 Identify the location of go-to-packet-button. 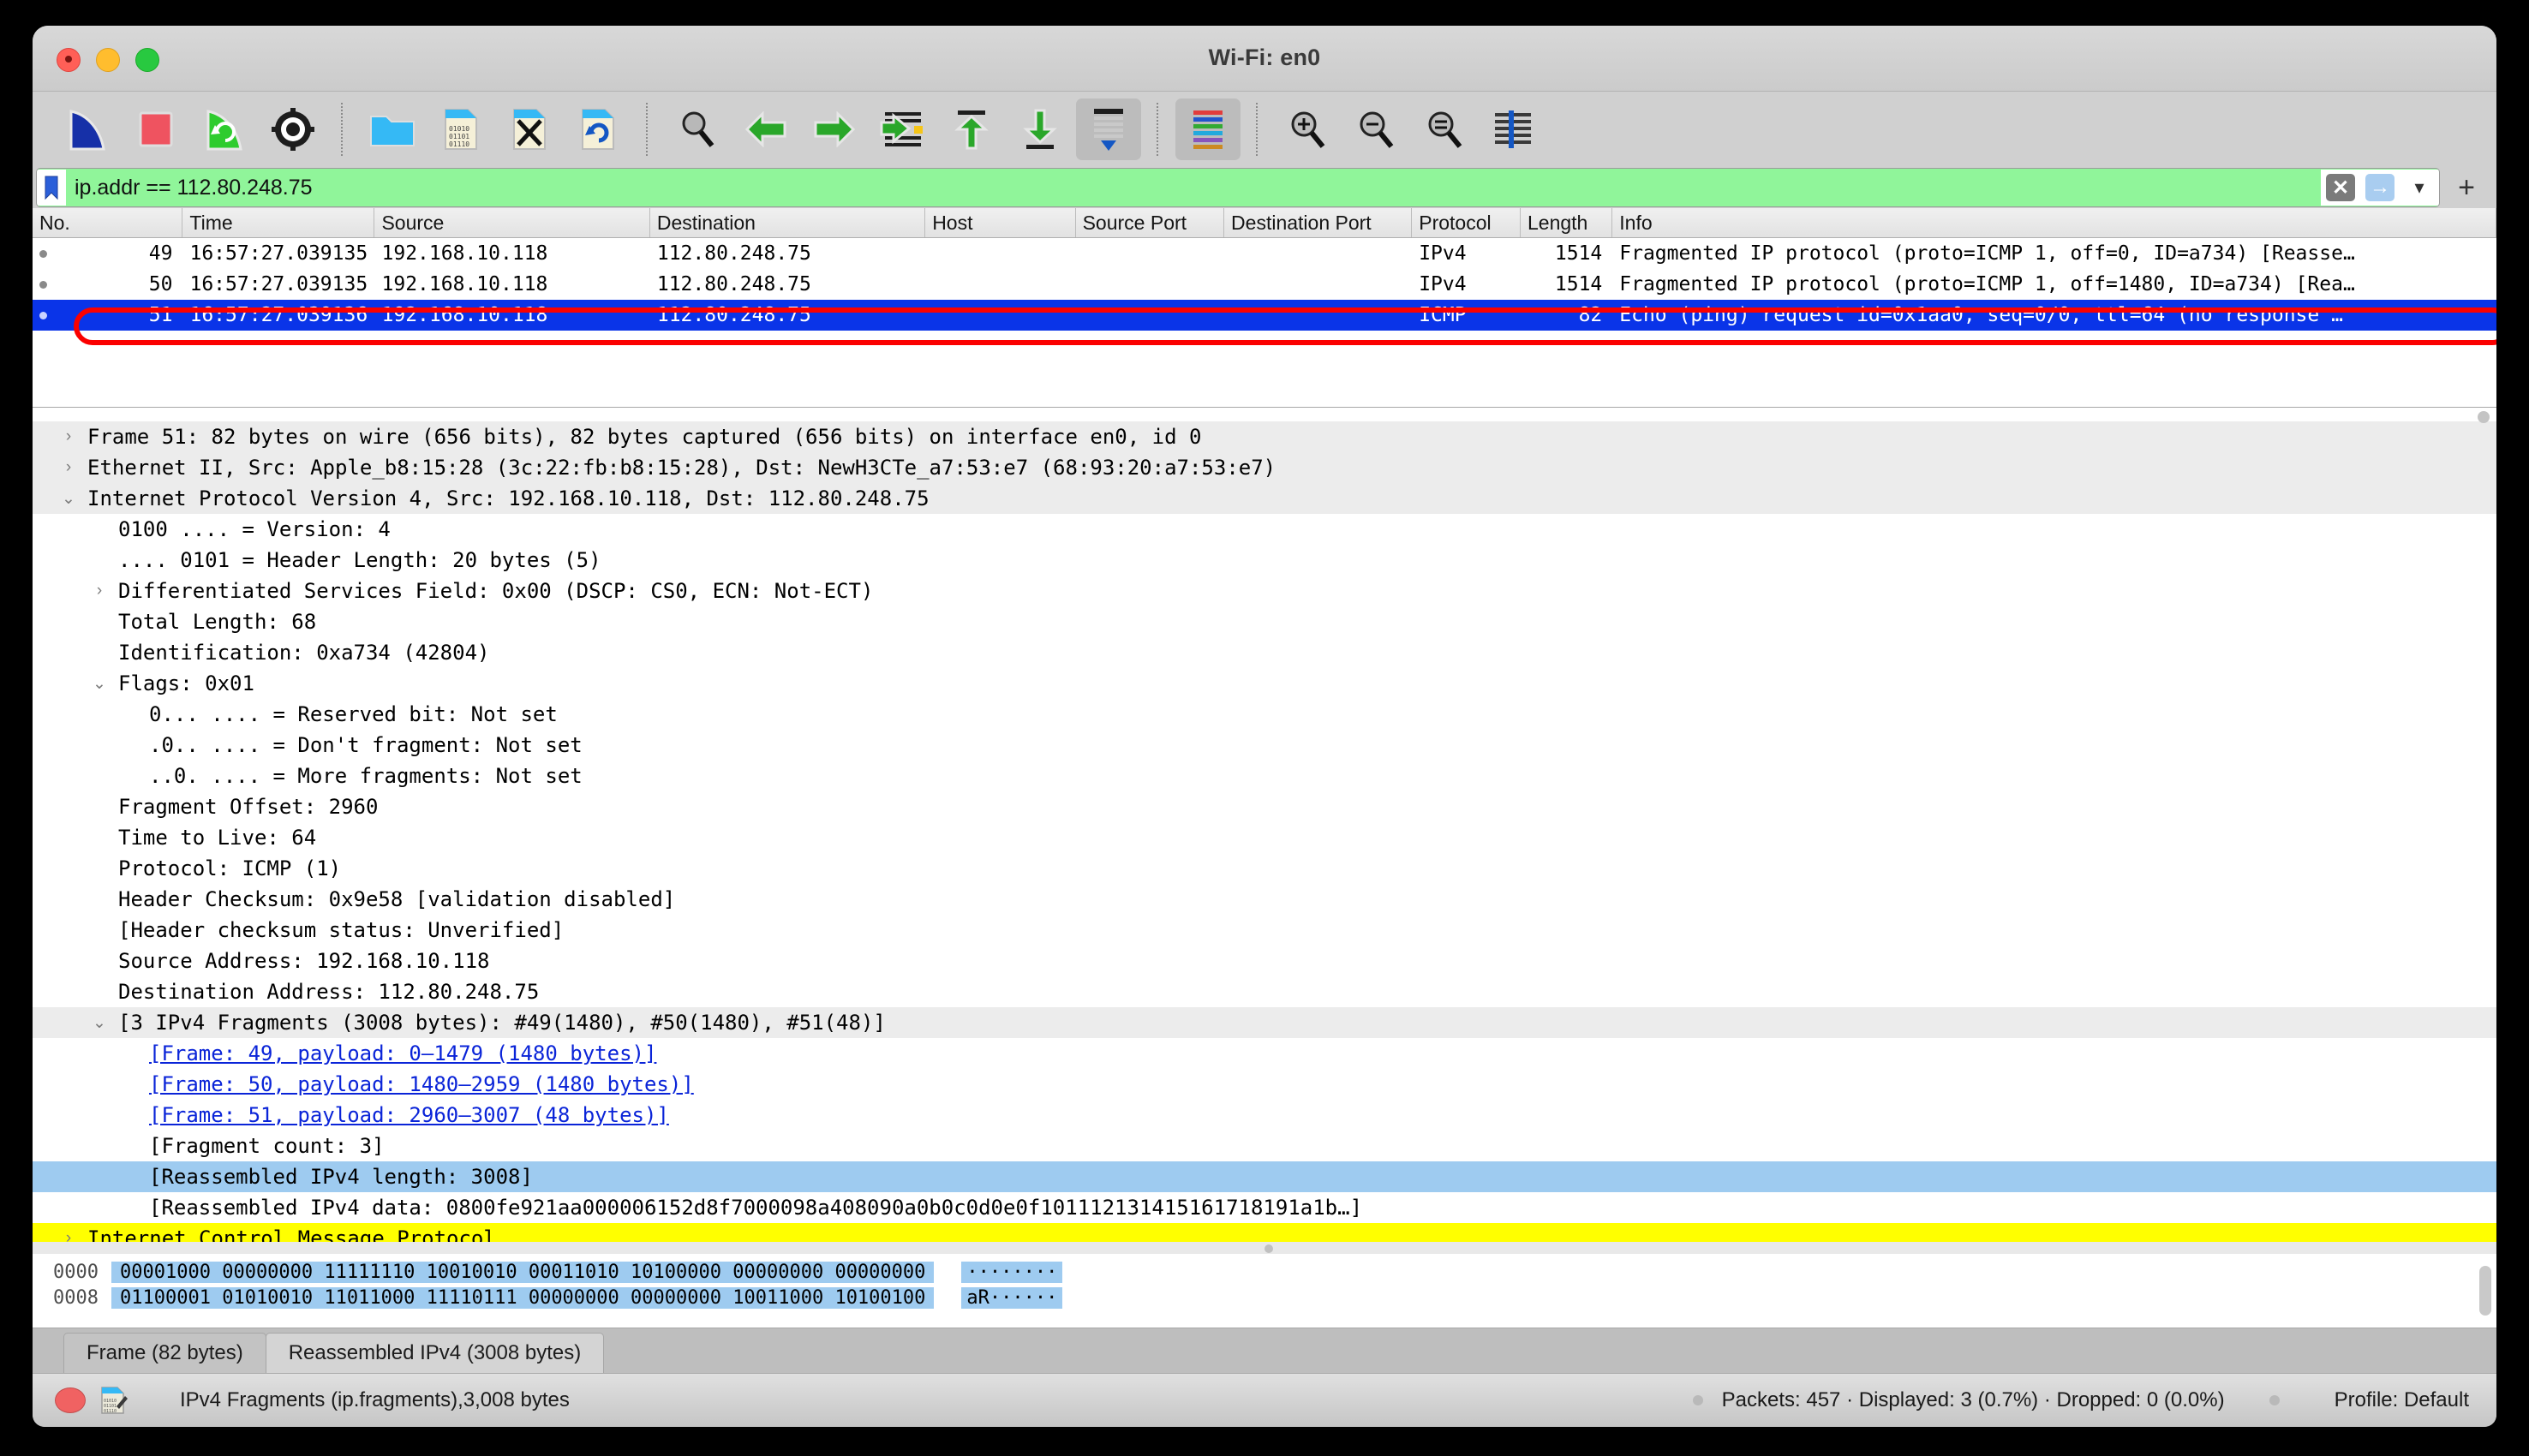
(903, 129).